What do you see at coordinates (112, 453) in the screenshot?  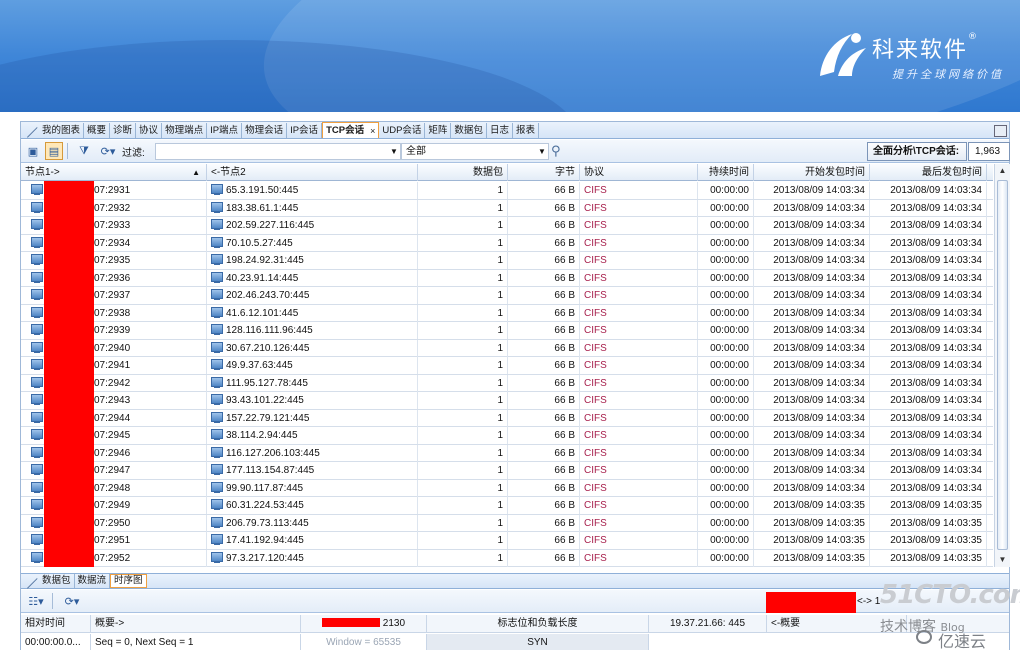 I see `cell-text: 07:2946` at bounding box center [112, 453].